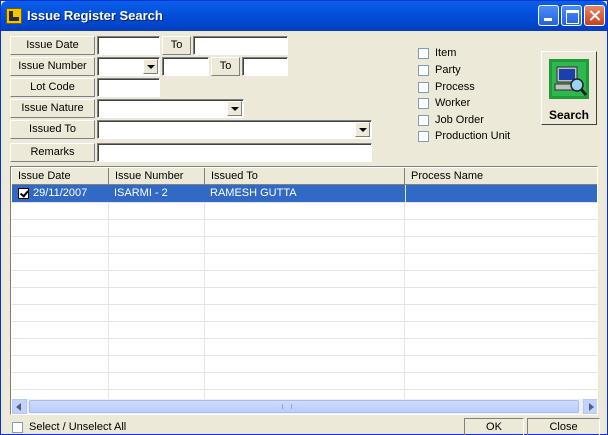 This screenshot has width=608, height=435. Describe the element at coordinates (304, 193) in the screenshot. I see `table-row: 29/11/2007 ISARMI - 2 RAMESH GUTTA` at that location.